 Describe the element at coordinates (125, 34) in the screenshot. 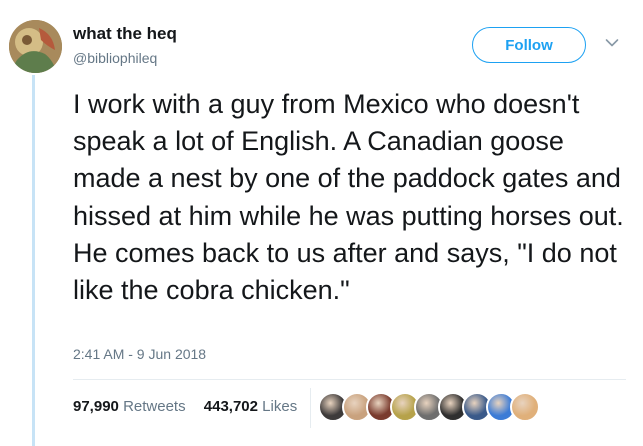

I see `display-name: what the heq` at that location.